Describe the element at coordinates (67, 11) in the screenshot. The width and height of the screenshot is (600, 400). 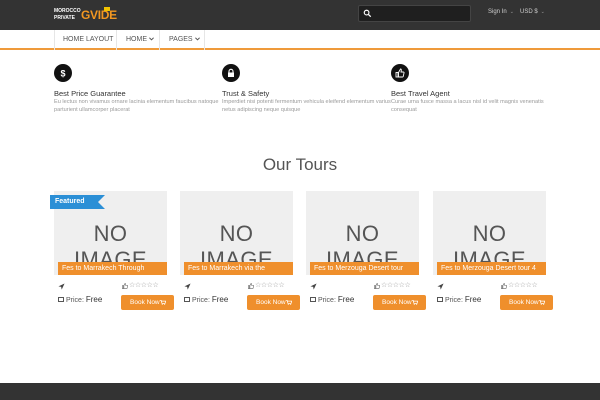
I see `logo-line-1: MOROCCO` at that location.